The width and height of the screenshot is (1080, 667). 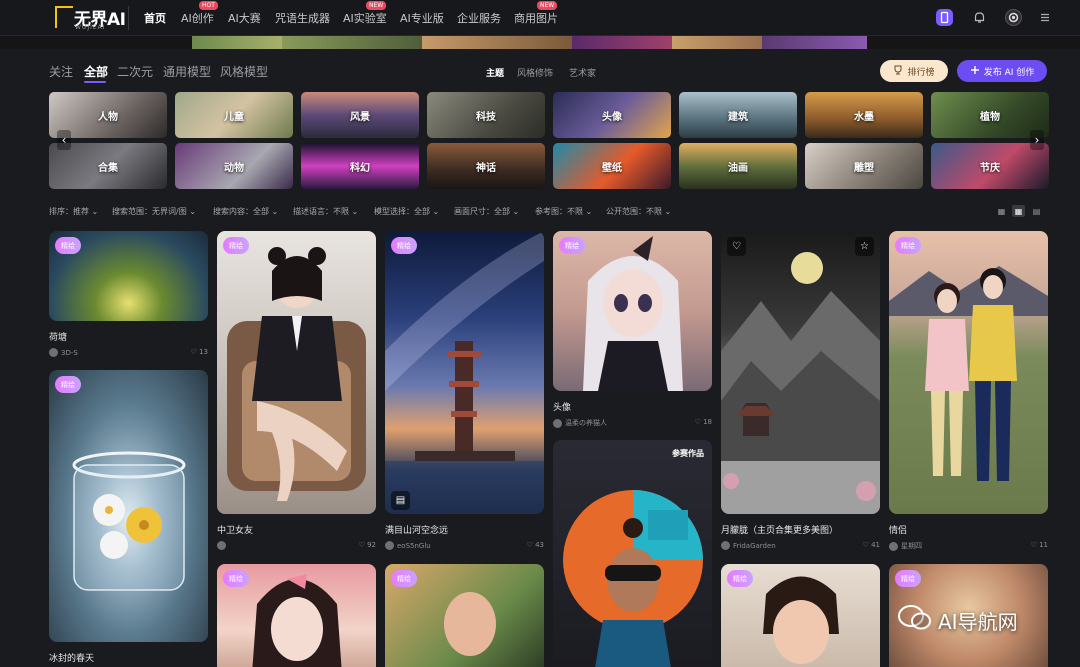 I want to click on like-count: ♡ 92, so click(x=367, y=545).